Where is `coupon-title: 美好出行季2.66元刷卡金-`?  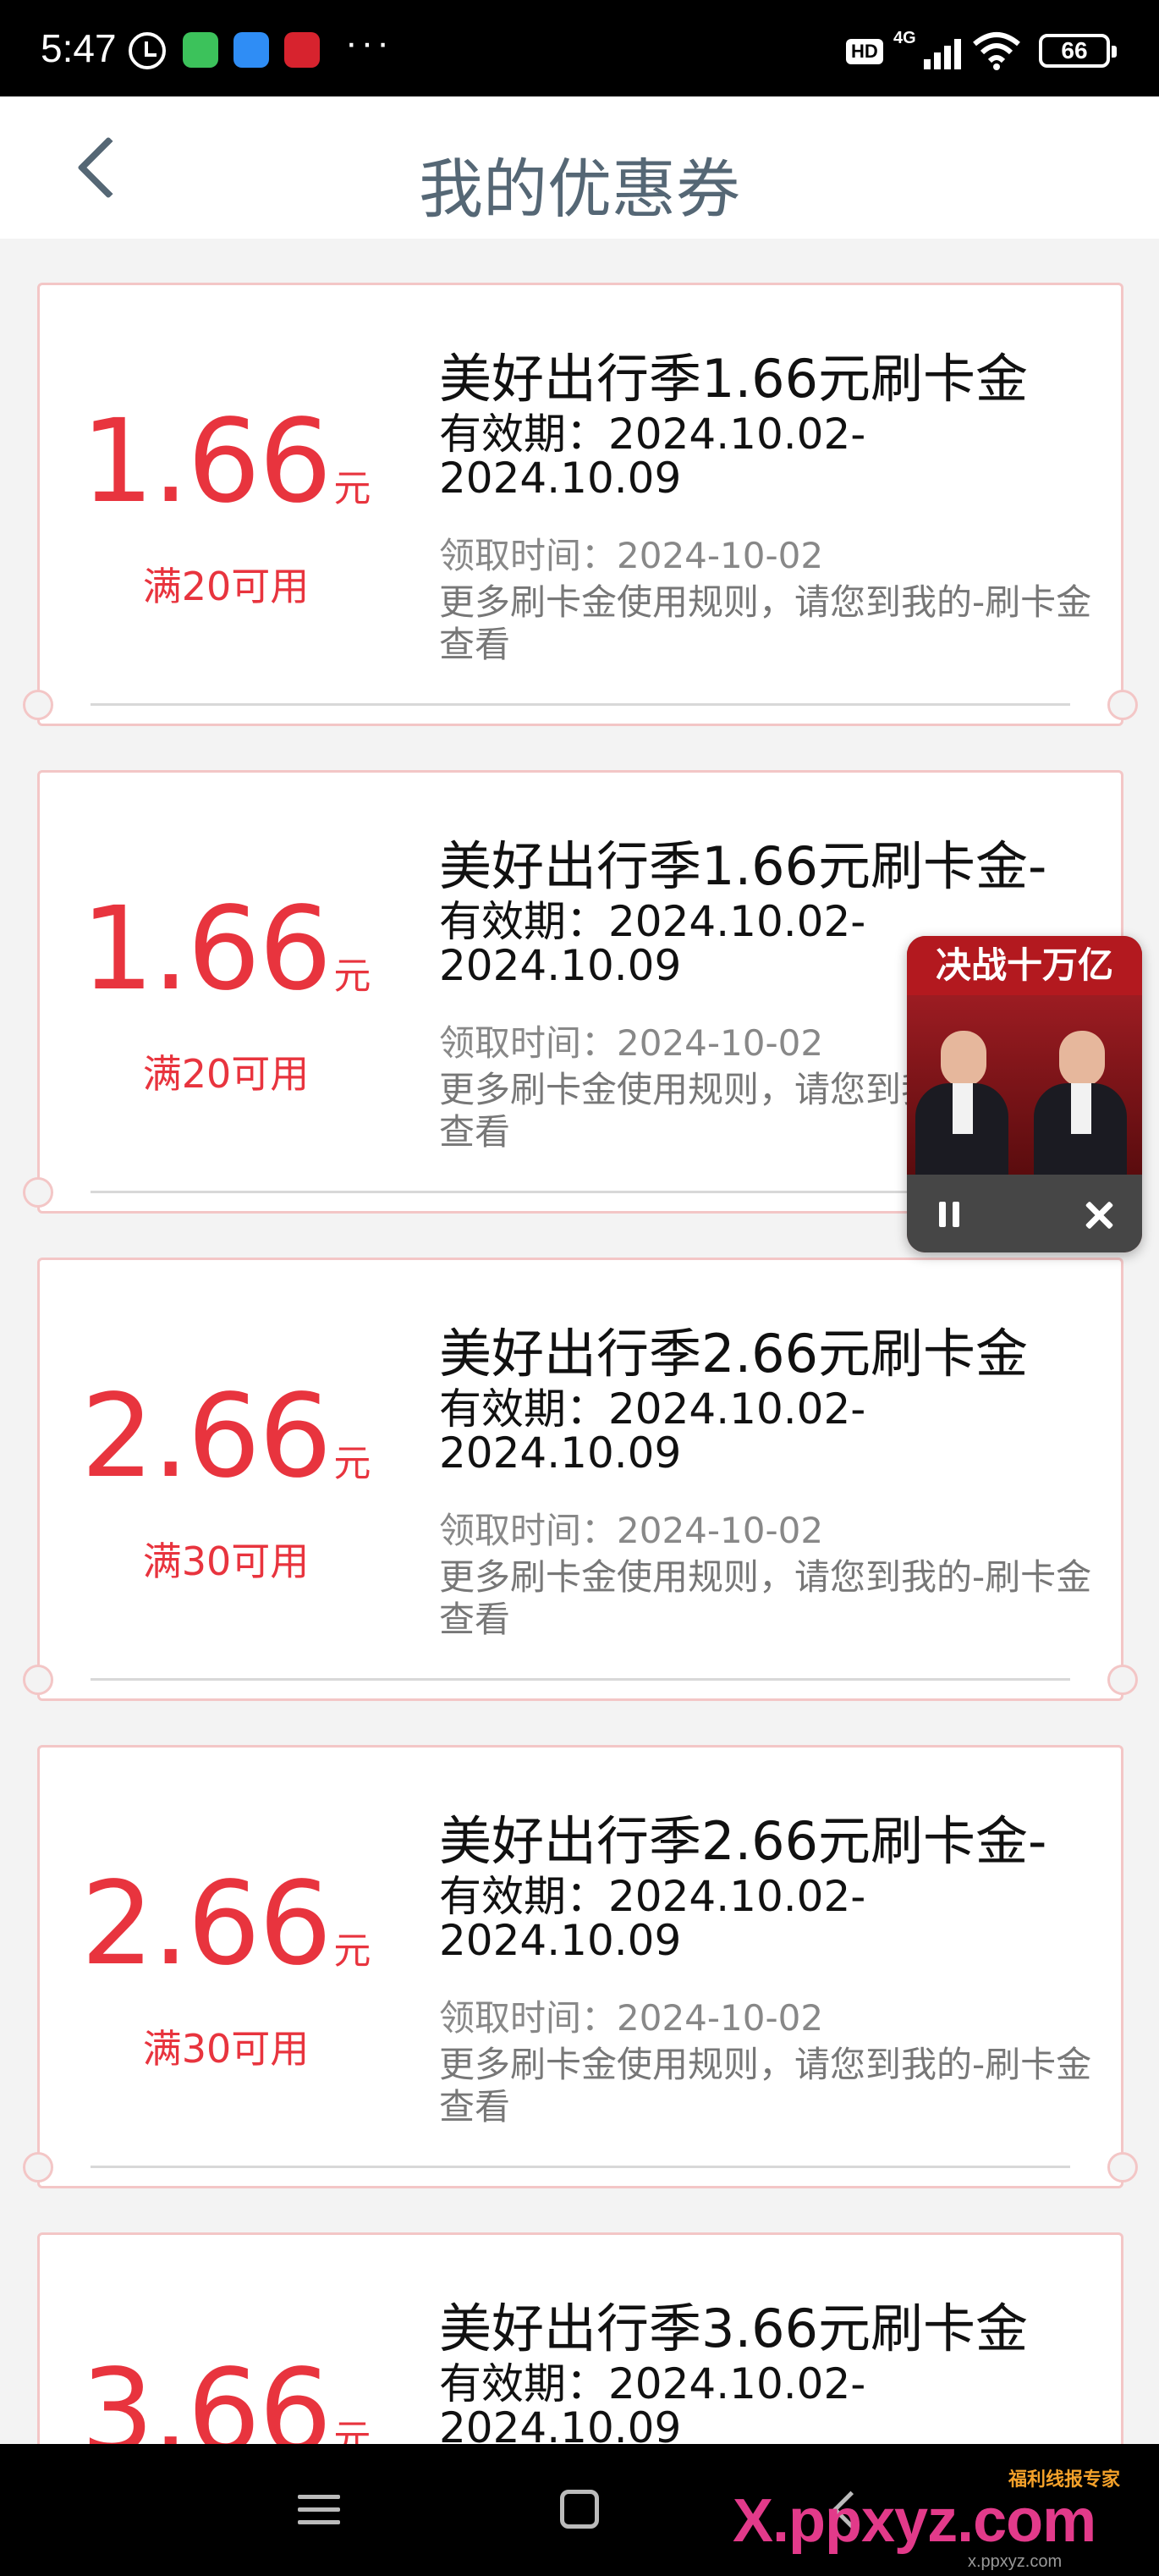
coupon-title: 美好出行季2.66元刷卡金- is located at coordinates (743, 1841).